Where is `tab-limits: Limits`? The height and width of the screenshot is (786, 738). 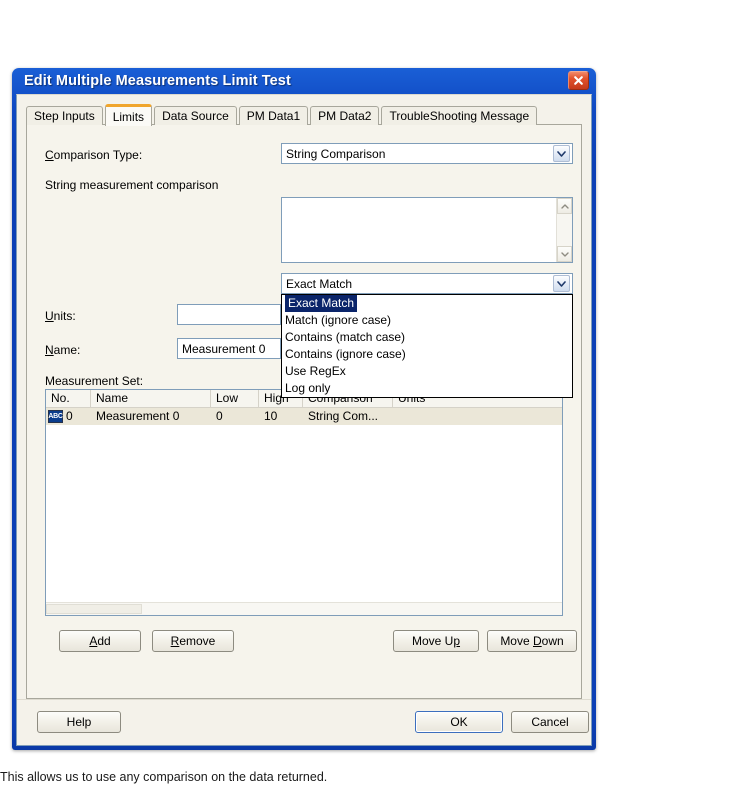 tab-limits: Limits is located at coordinates (128, 115).